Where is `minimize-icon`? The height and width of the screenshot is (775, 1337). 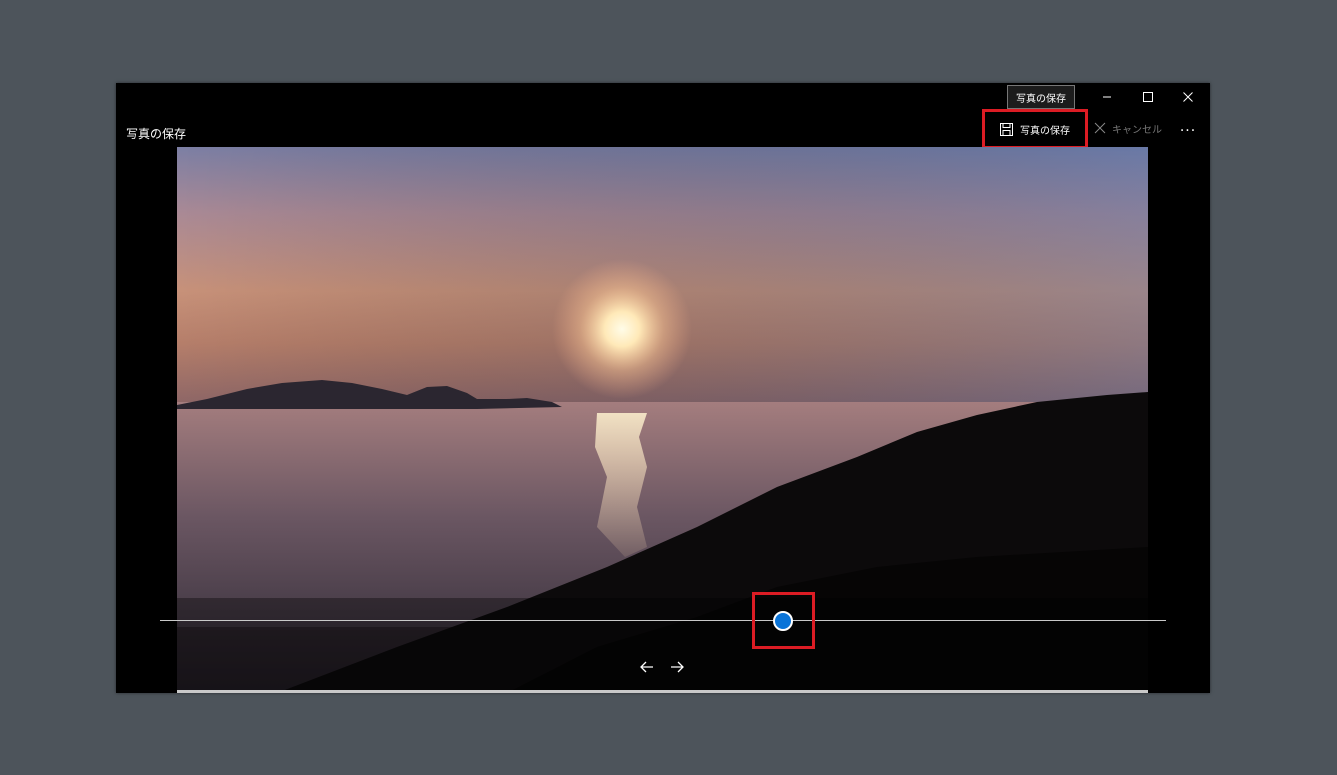 minimize-icon is located at coordinates (1107, 97).